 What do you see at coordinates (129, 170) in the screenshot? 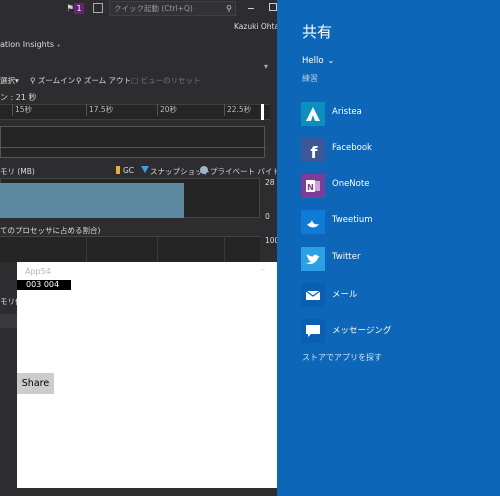
I see `gc-legend-label: GC` at bounding box center [129, 170].